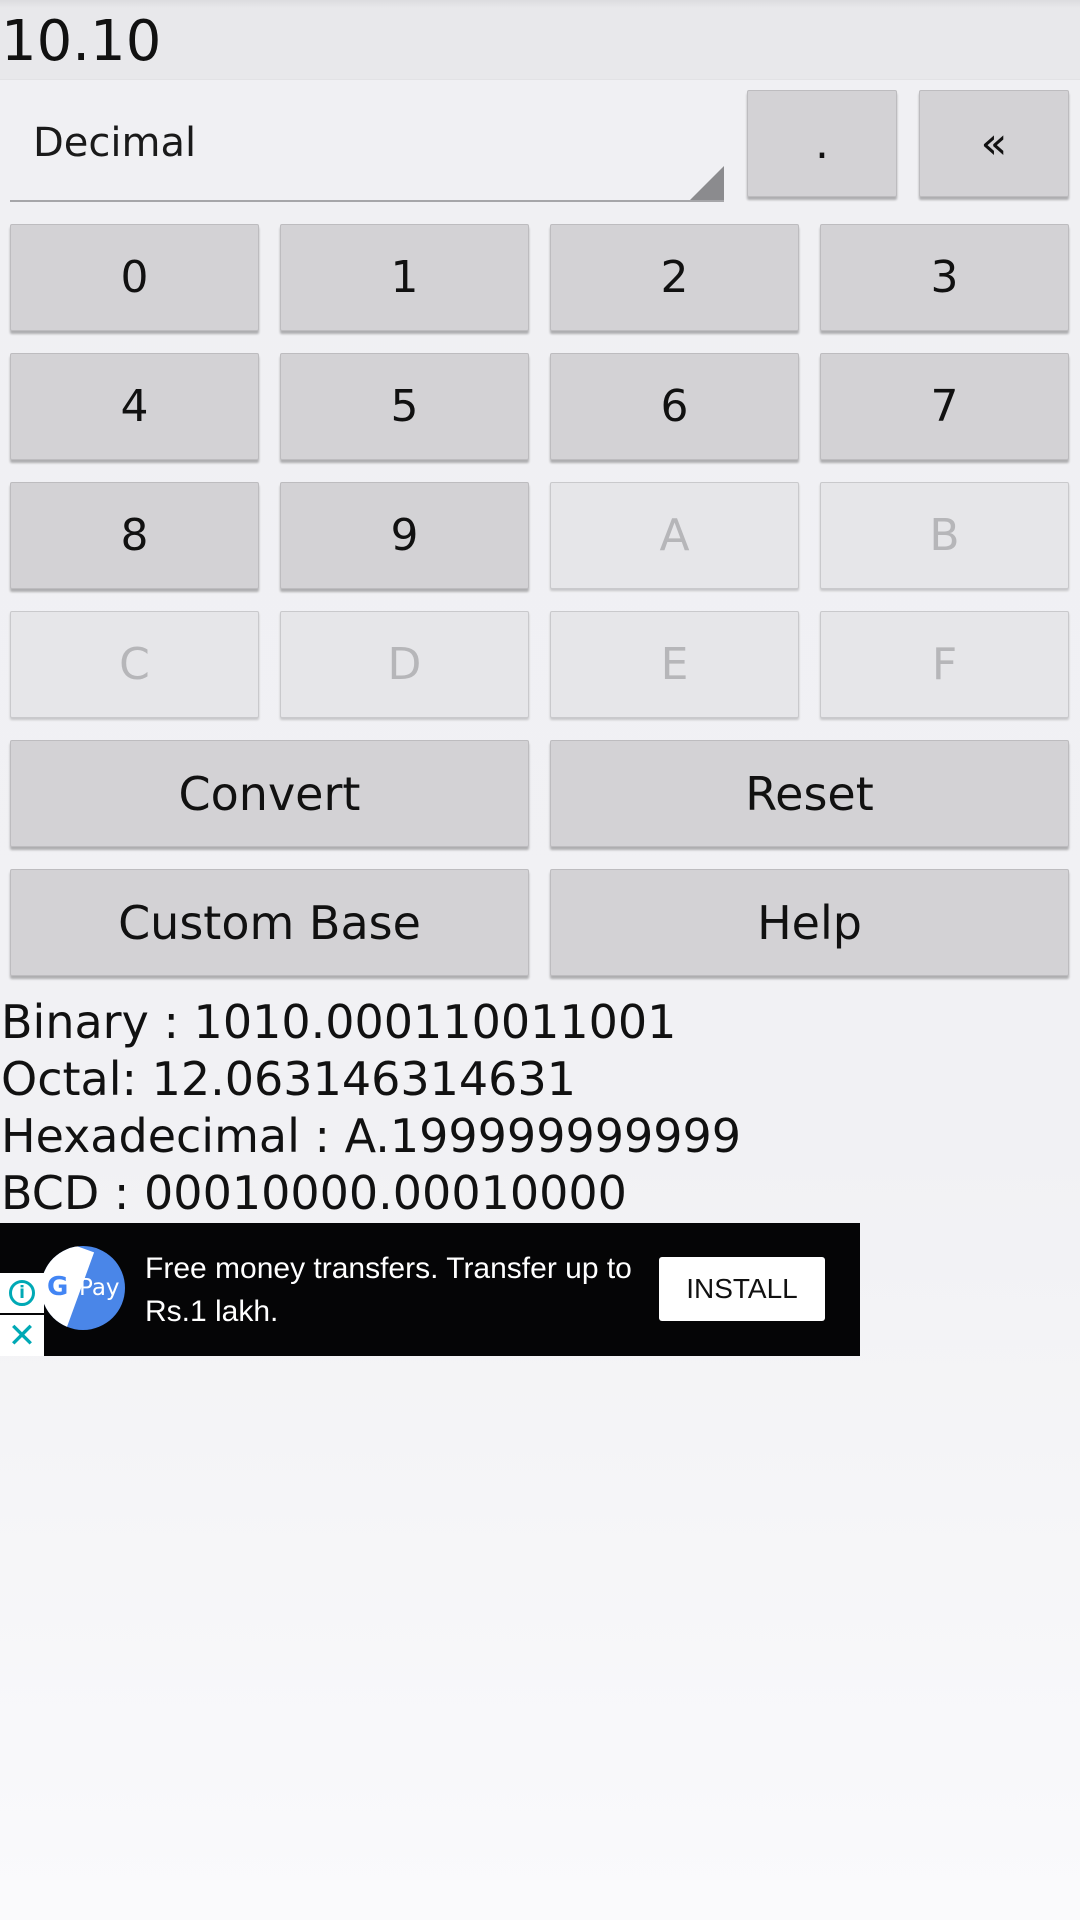 Image resolution: width=1080 pixels, height=1920 pixels. I want to click on binary-result: Binary : 1010.000110011001, so click(339, 1022).